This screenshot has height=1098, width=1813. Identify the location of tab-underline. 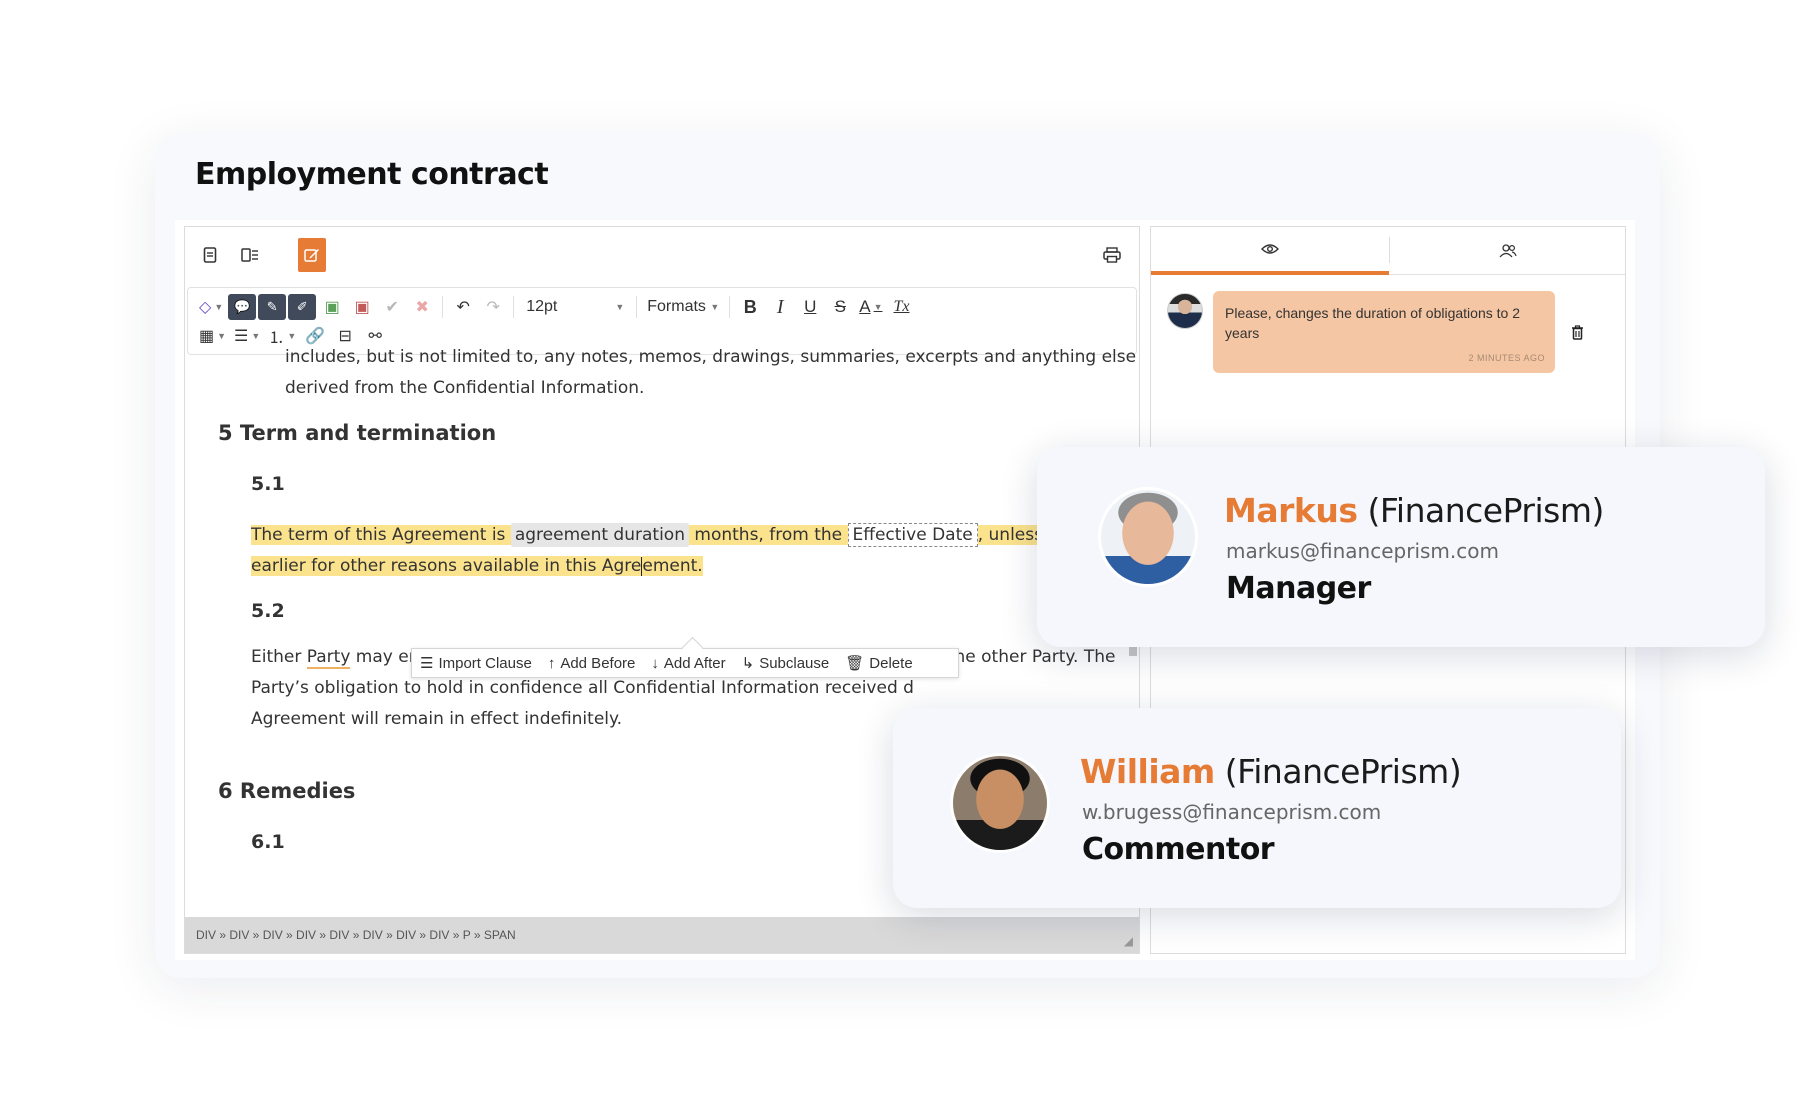
(1507, 274).